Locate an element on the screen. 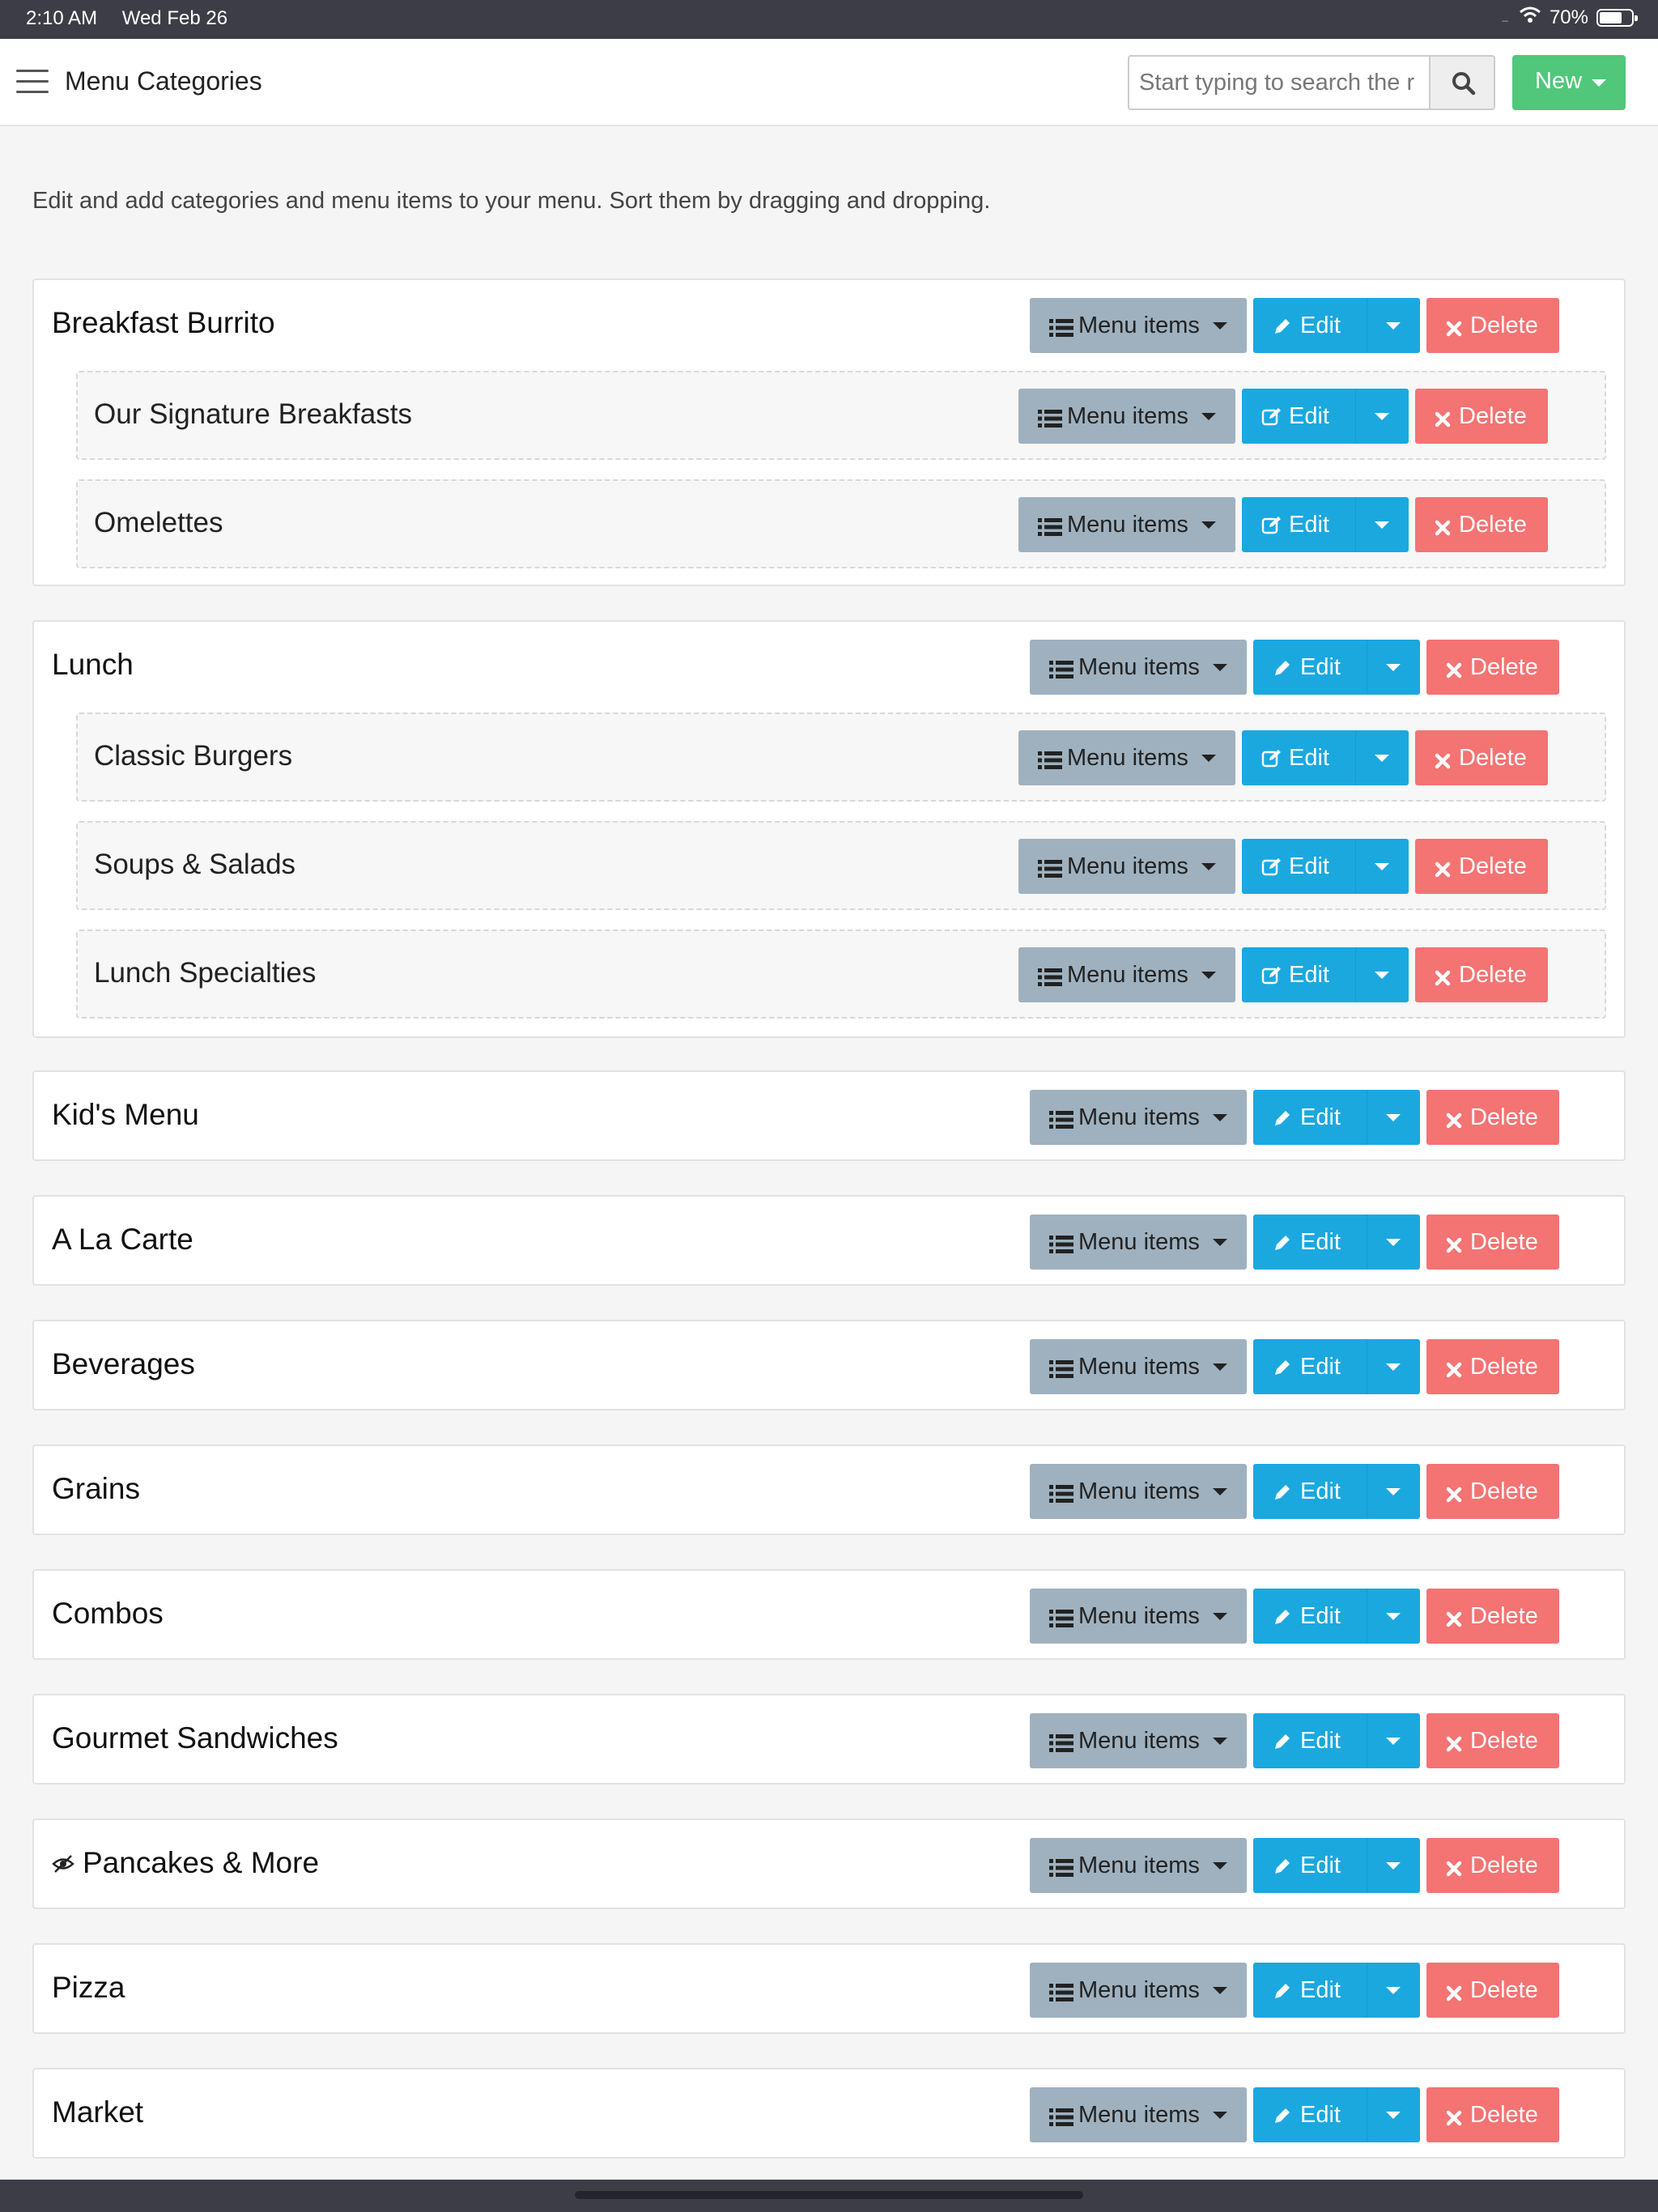 The image size is (1658, 2212). edit-square-icon is located at coordinates (1271, 870).